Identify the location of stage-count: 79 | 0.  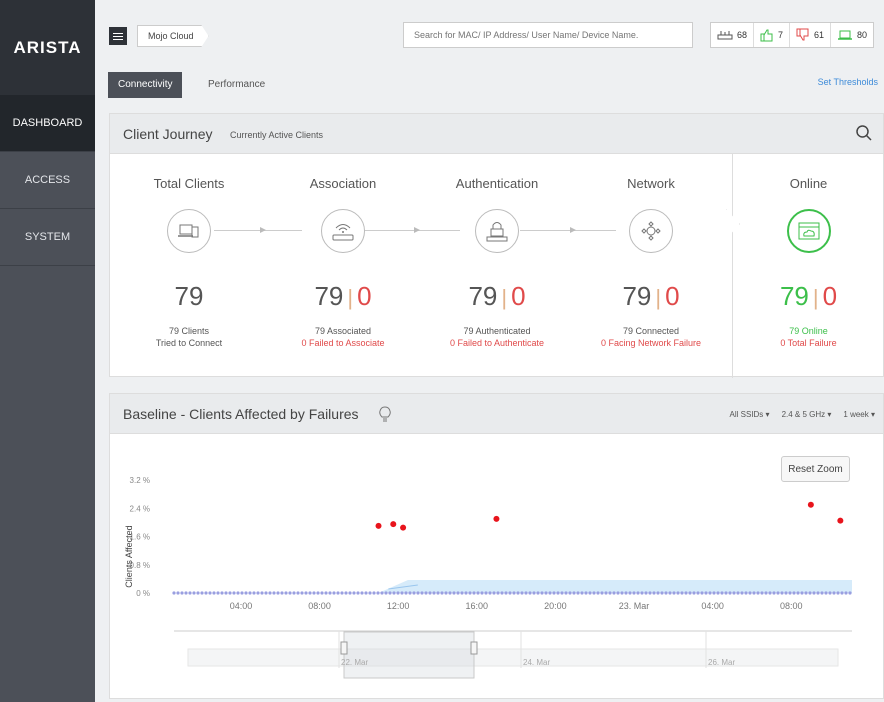
(497, 296).